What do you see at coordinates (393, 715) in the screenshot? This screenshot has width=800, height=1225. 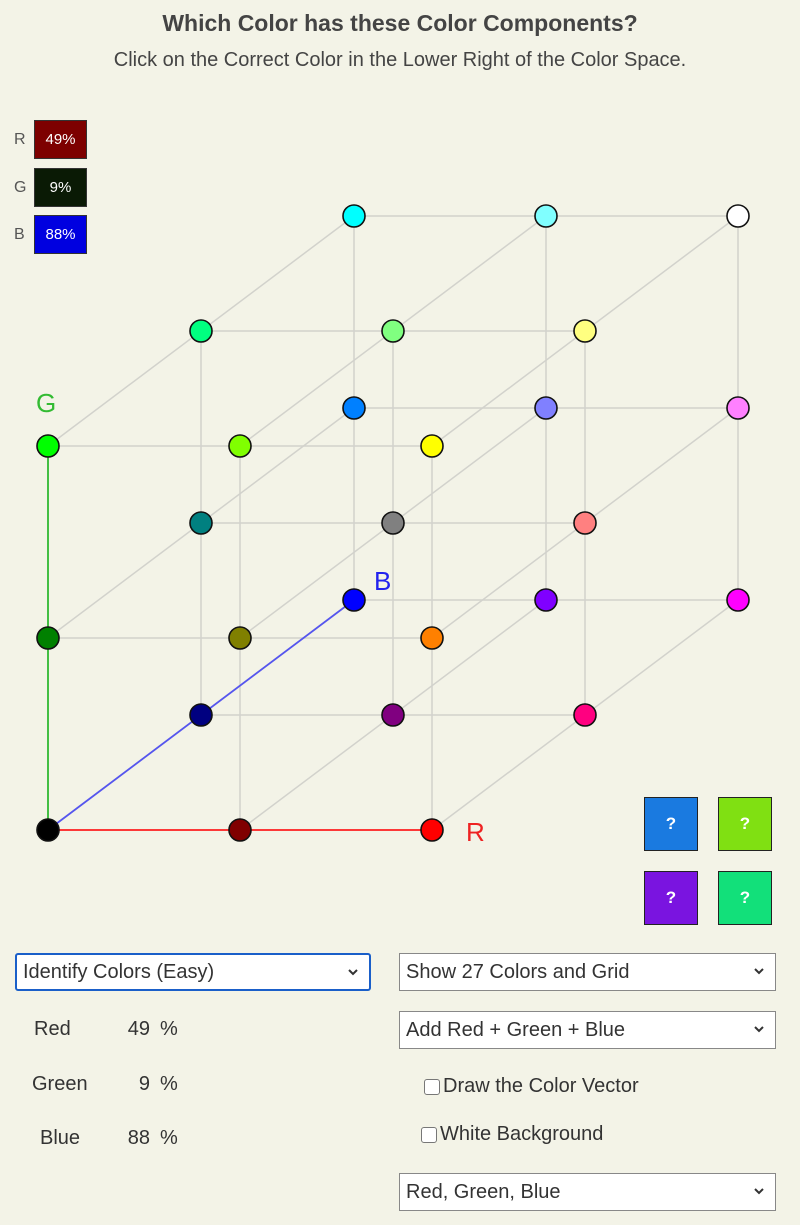 I see `color-point-purple` at bounding box center [393, 715].